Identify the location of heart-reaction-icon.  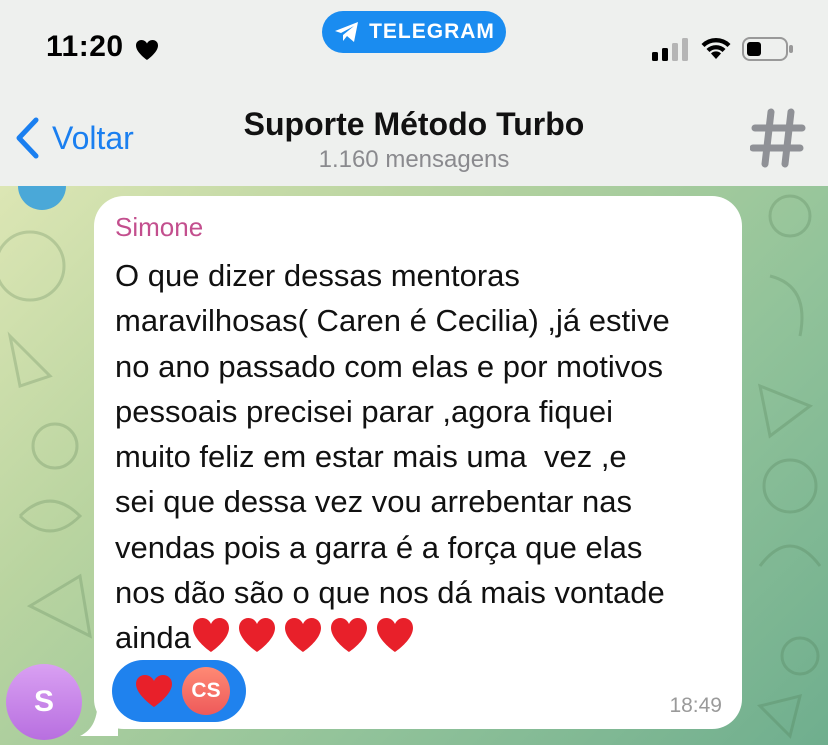
(154, 691).